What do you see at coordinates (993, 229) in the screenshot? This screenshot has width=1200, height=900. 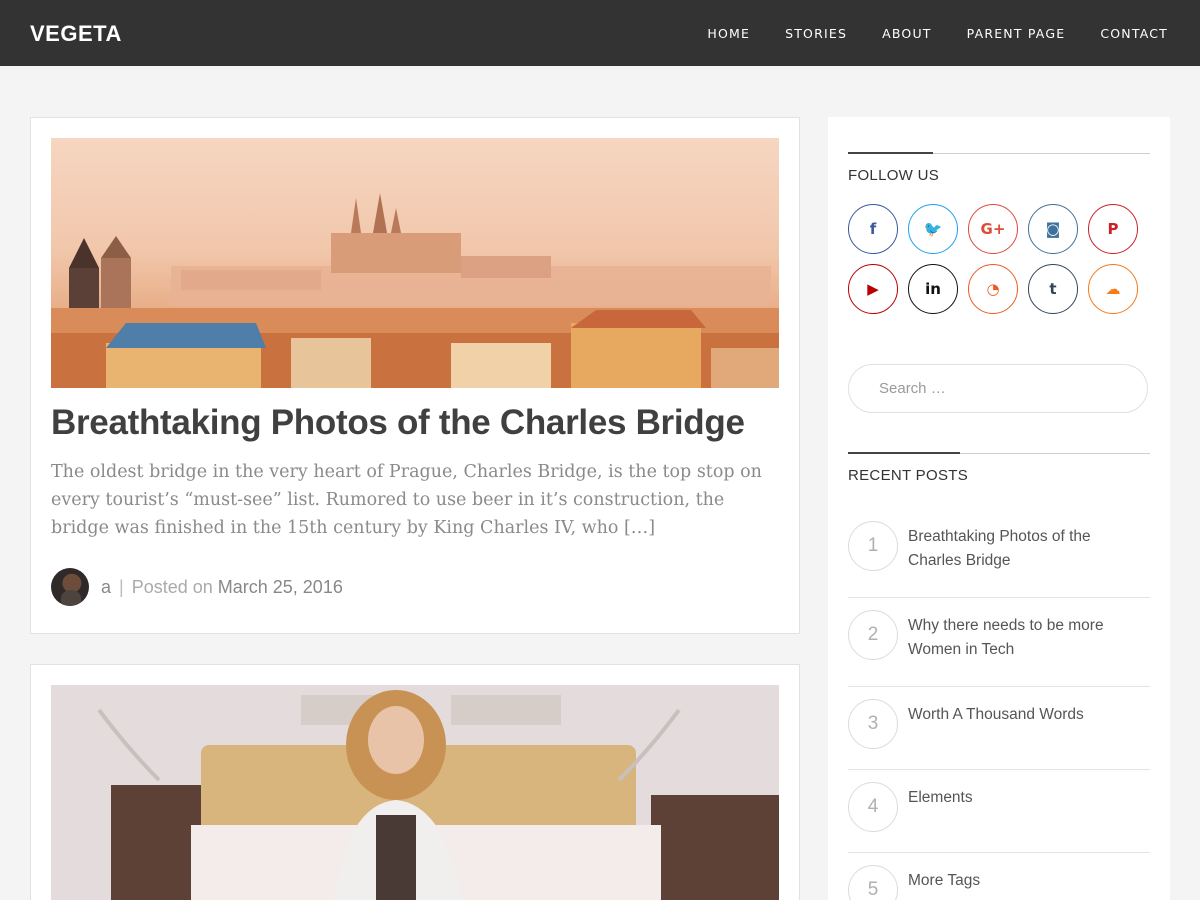 I see `google-plus-icon: G+` at bounding box center [993, 229].